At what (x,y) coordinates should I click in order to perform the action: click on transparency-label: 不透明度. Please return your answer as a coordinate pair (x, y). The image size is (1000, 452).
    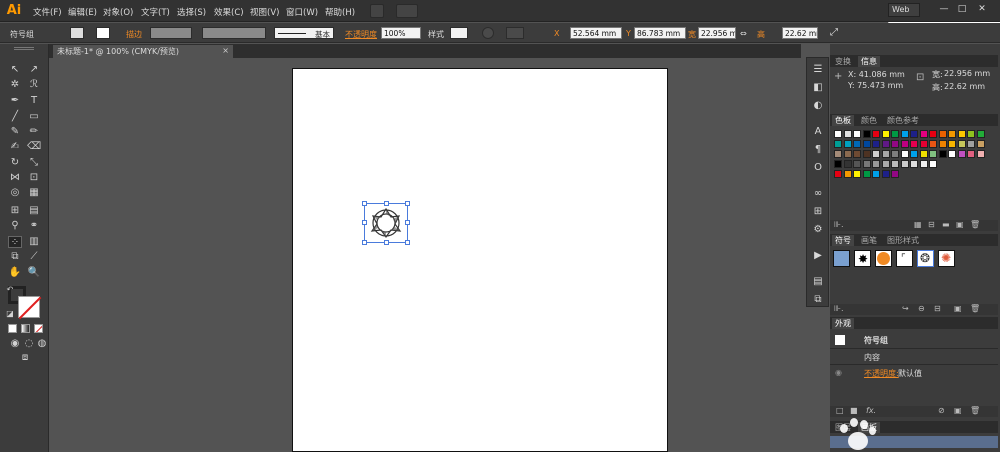
    Looking at the image, I should click on (361, 34).